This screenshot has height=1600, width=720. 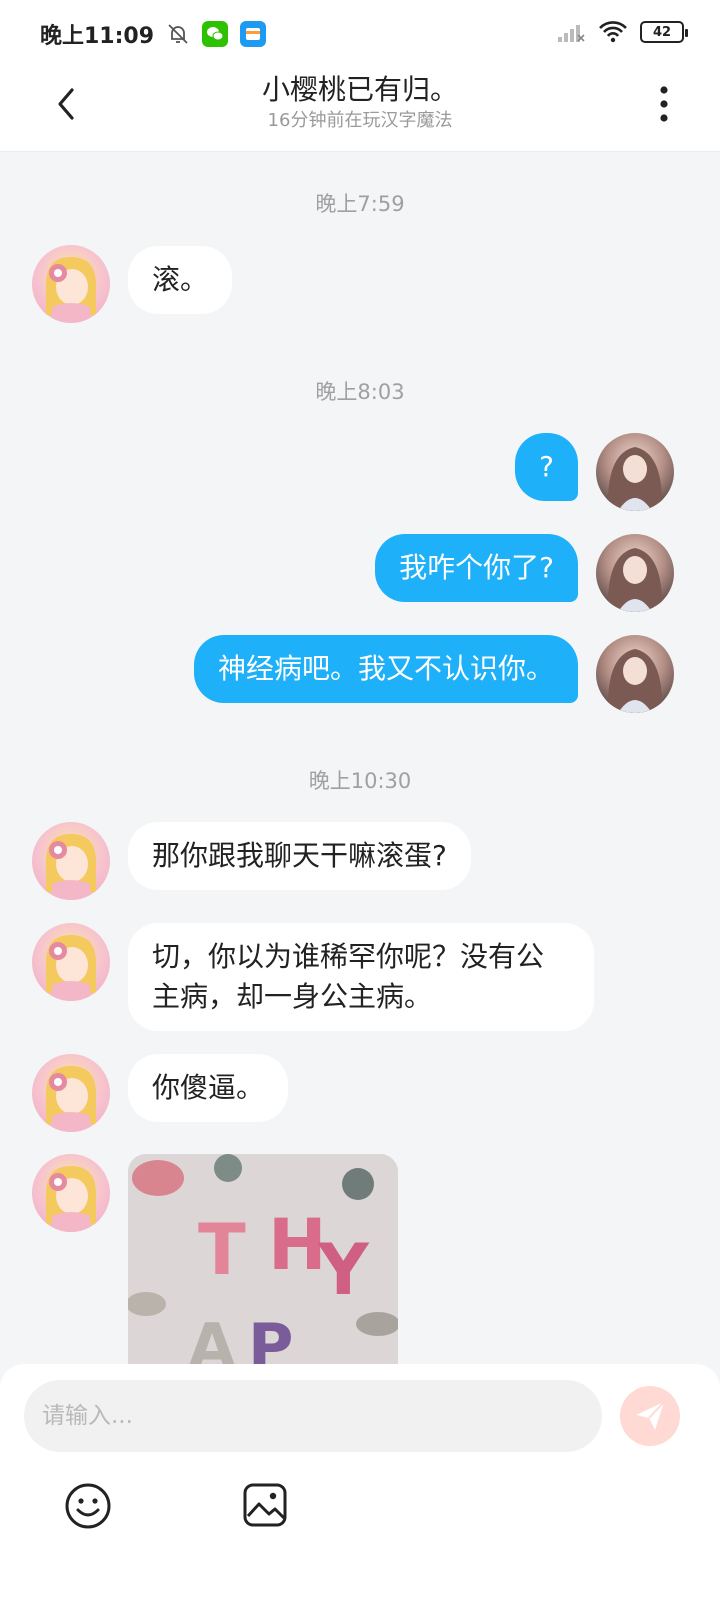 What do you see at coordinates (613, 32) in the screenshot?
I see `wifi-icon` at bounding box center [613, 32].